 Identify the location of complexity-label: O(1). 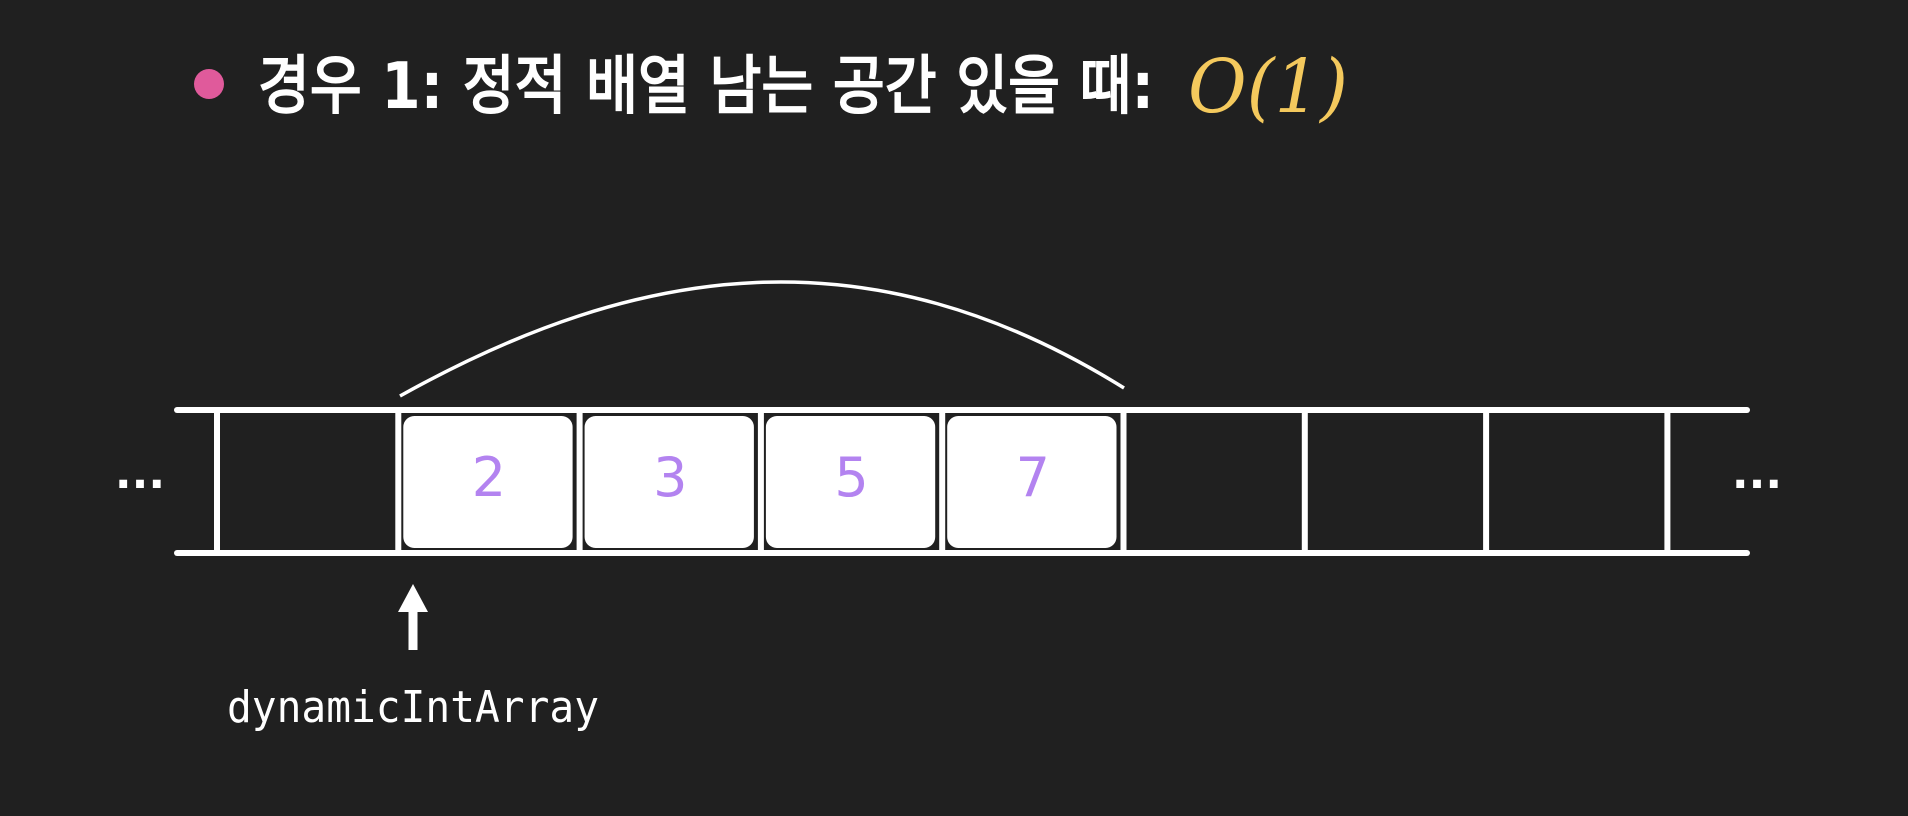
(1268, 87).